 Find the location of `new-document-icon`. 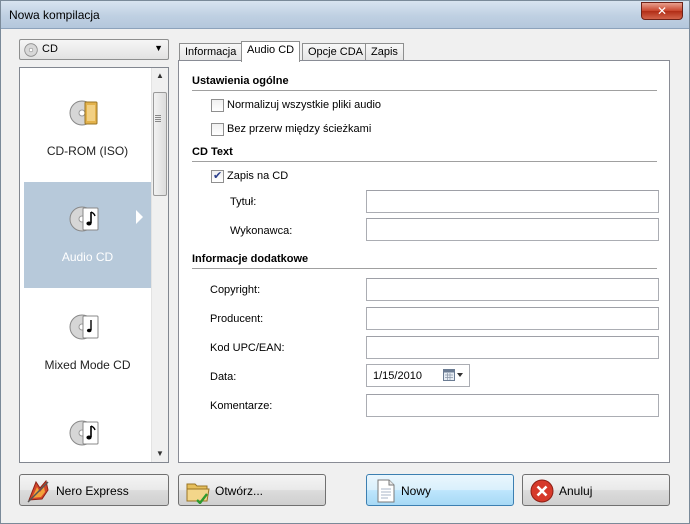

new-document-icon is located at coordinates (386, 492).